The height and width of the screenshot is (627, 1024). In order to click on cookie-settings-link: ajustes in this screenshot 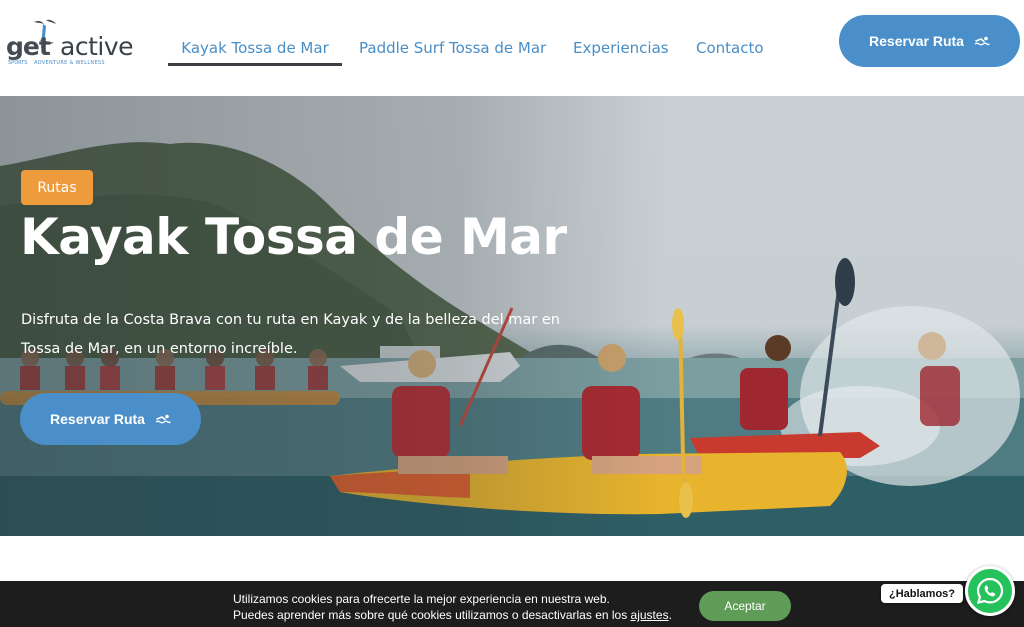, I will do `click(650, 615)`.